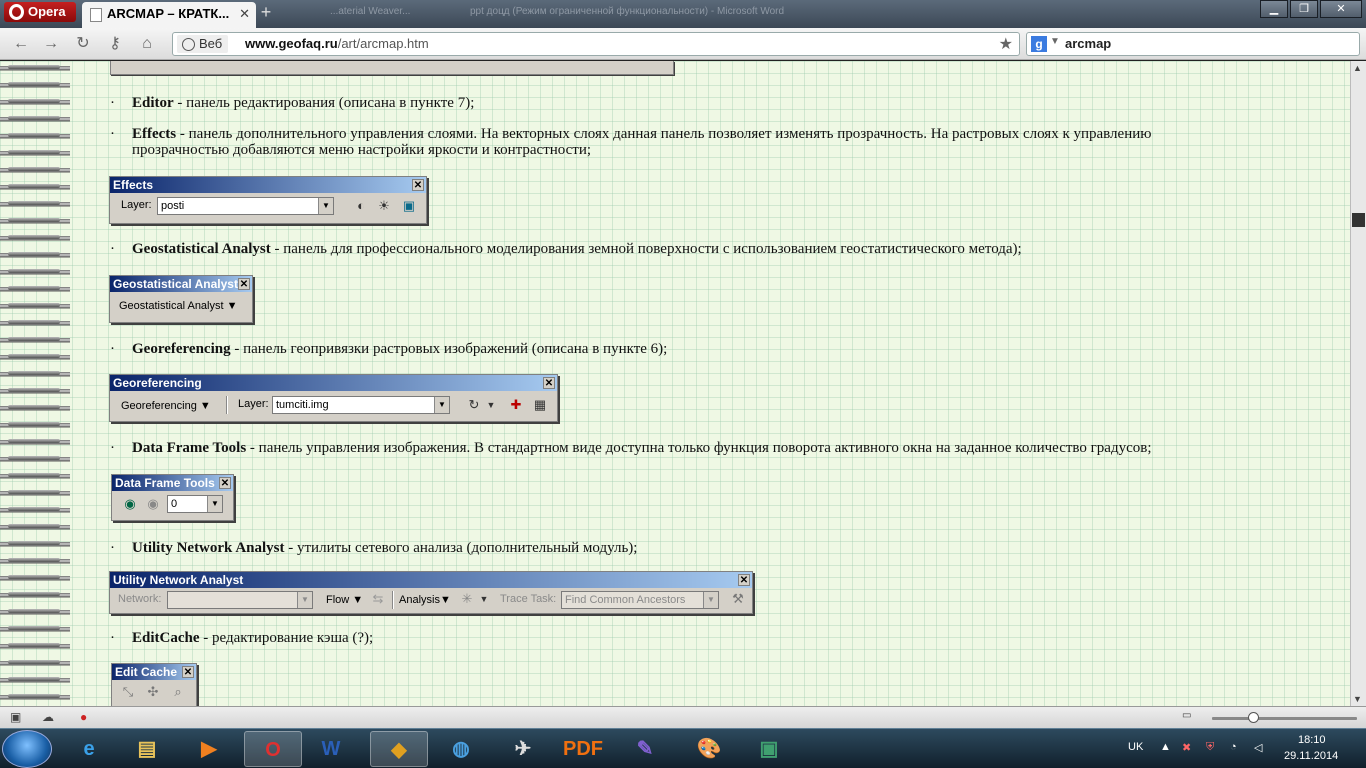 This screenshot has width=1366, height=768. I want to click on vertical-scrollbar: ▲ ▼, so click(1358, 383).